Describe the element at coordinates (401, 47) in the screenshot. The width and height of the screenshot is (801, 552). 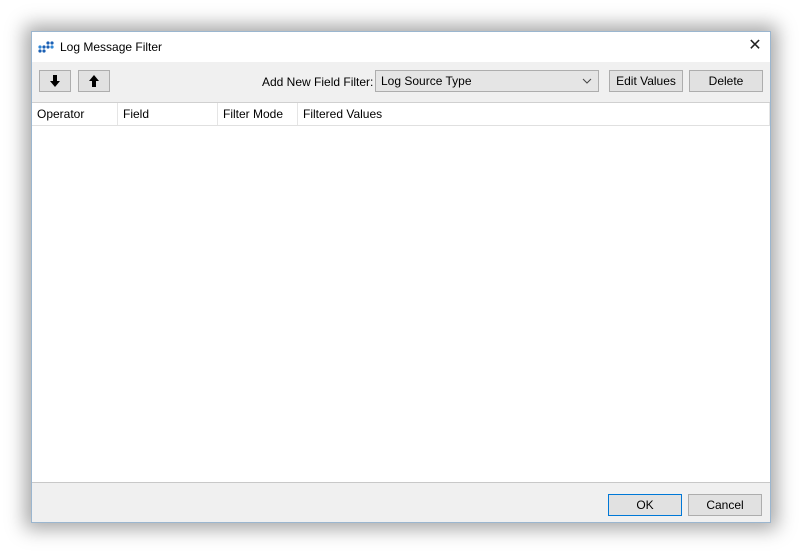
I see `title-bar: Log Message Filter ✕` at that location.